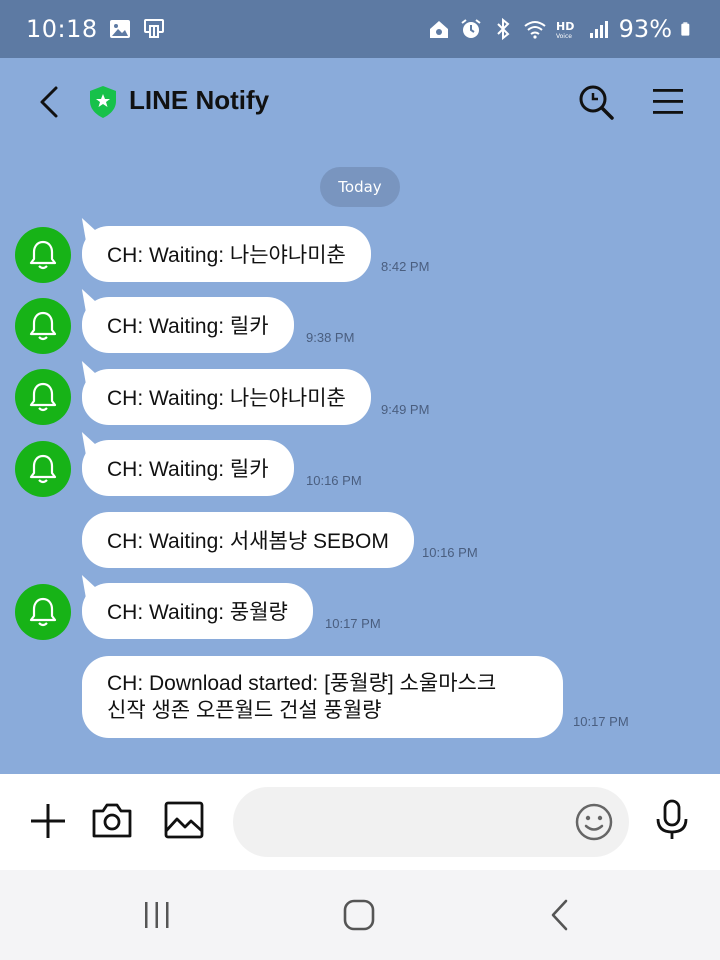 The image size is (720, 960). Describe the element at coordinates (668, 102) in the screenshot. I see `menu-icon` at that location.